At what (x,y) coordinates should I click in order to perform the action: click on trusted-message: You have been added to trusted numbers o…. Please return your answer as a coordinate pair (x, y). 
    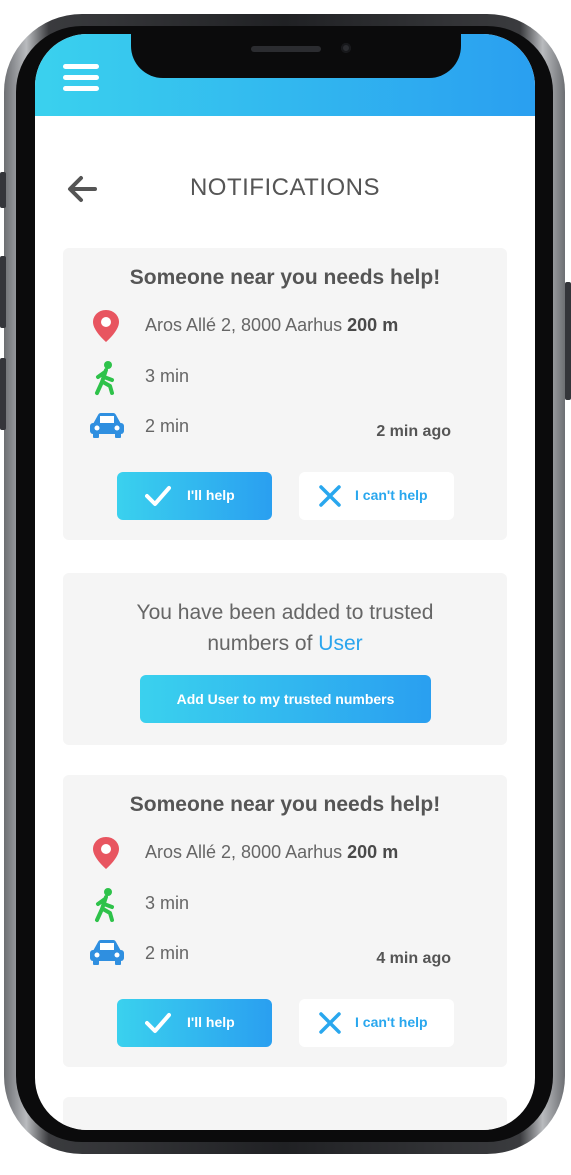
    Looking at the image, I should click on (285, 628).